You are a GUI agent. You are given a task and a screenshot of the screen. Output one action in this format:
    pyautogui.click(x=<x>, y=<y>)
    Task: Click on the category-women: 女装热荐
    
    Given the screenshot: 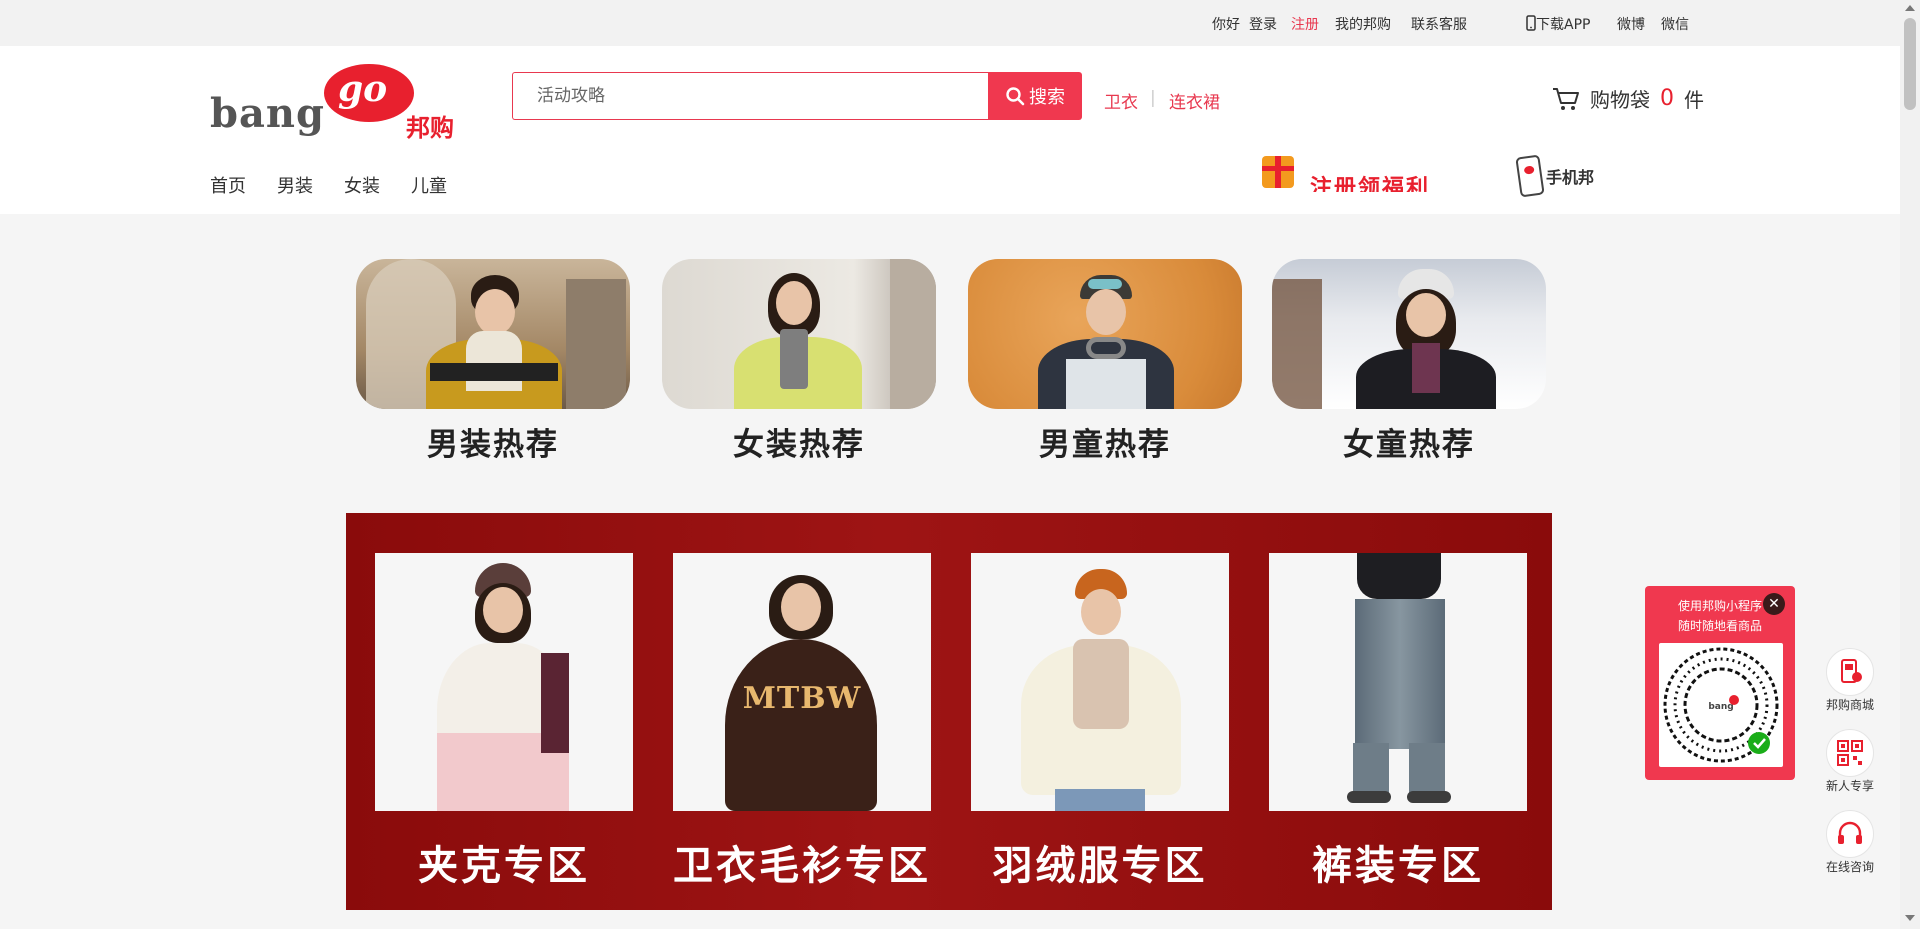 What is the action you would take?
    pyautogui.click(x=799, y=361)
    